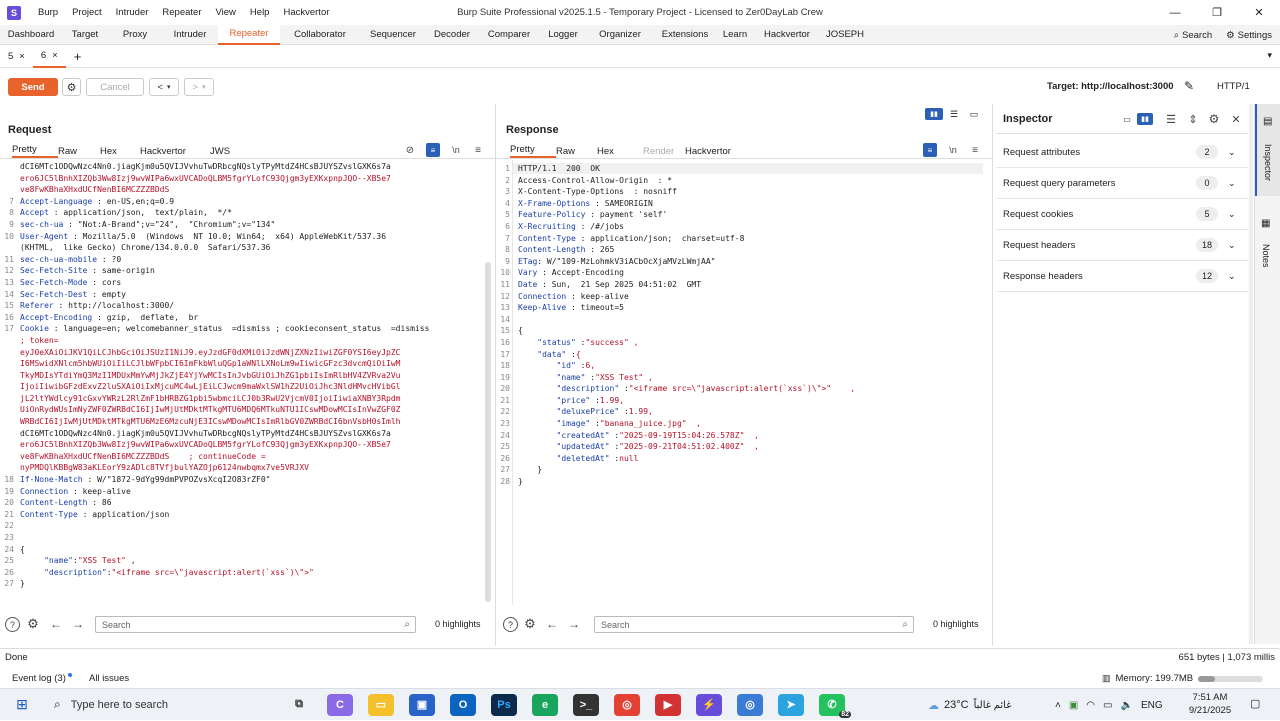  I want to click on tab-proxy: Proxy, so click(135, 35).